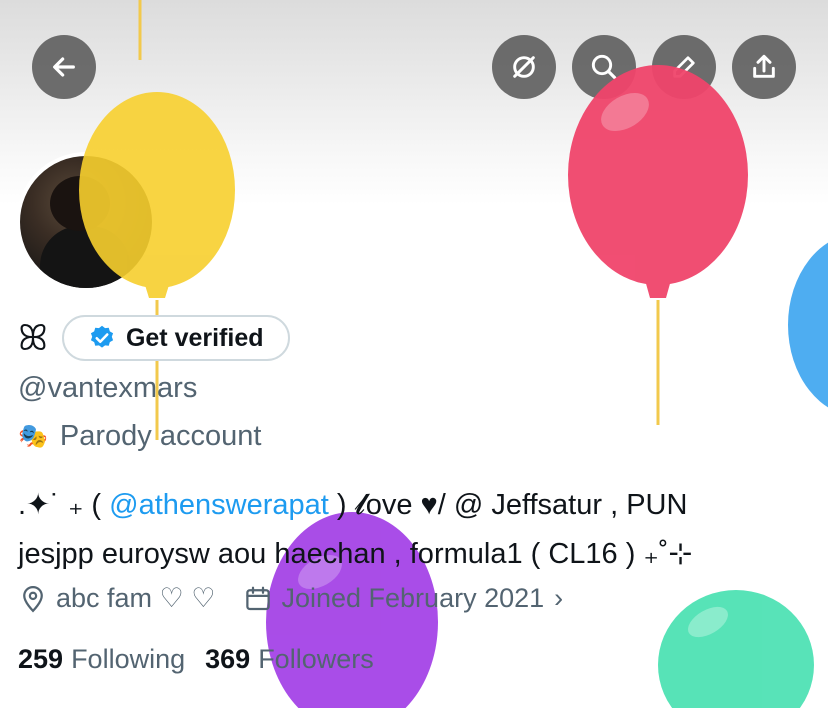 The image size is (828, 708). I want to click on following-count: 259, so click(41, 659).